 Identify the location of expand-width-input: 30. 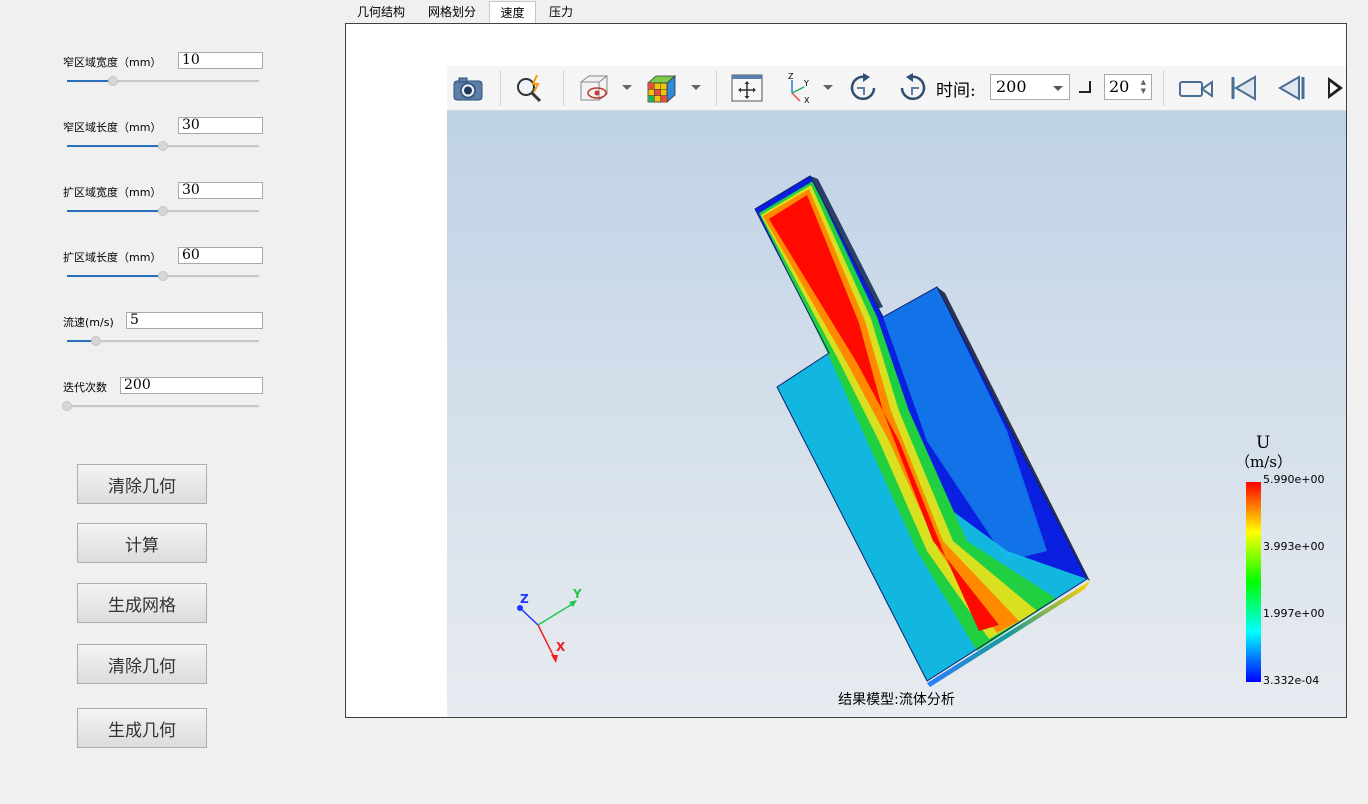
(220, 190).